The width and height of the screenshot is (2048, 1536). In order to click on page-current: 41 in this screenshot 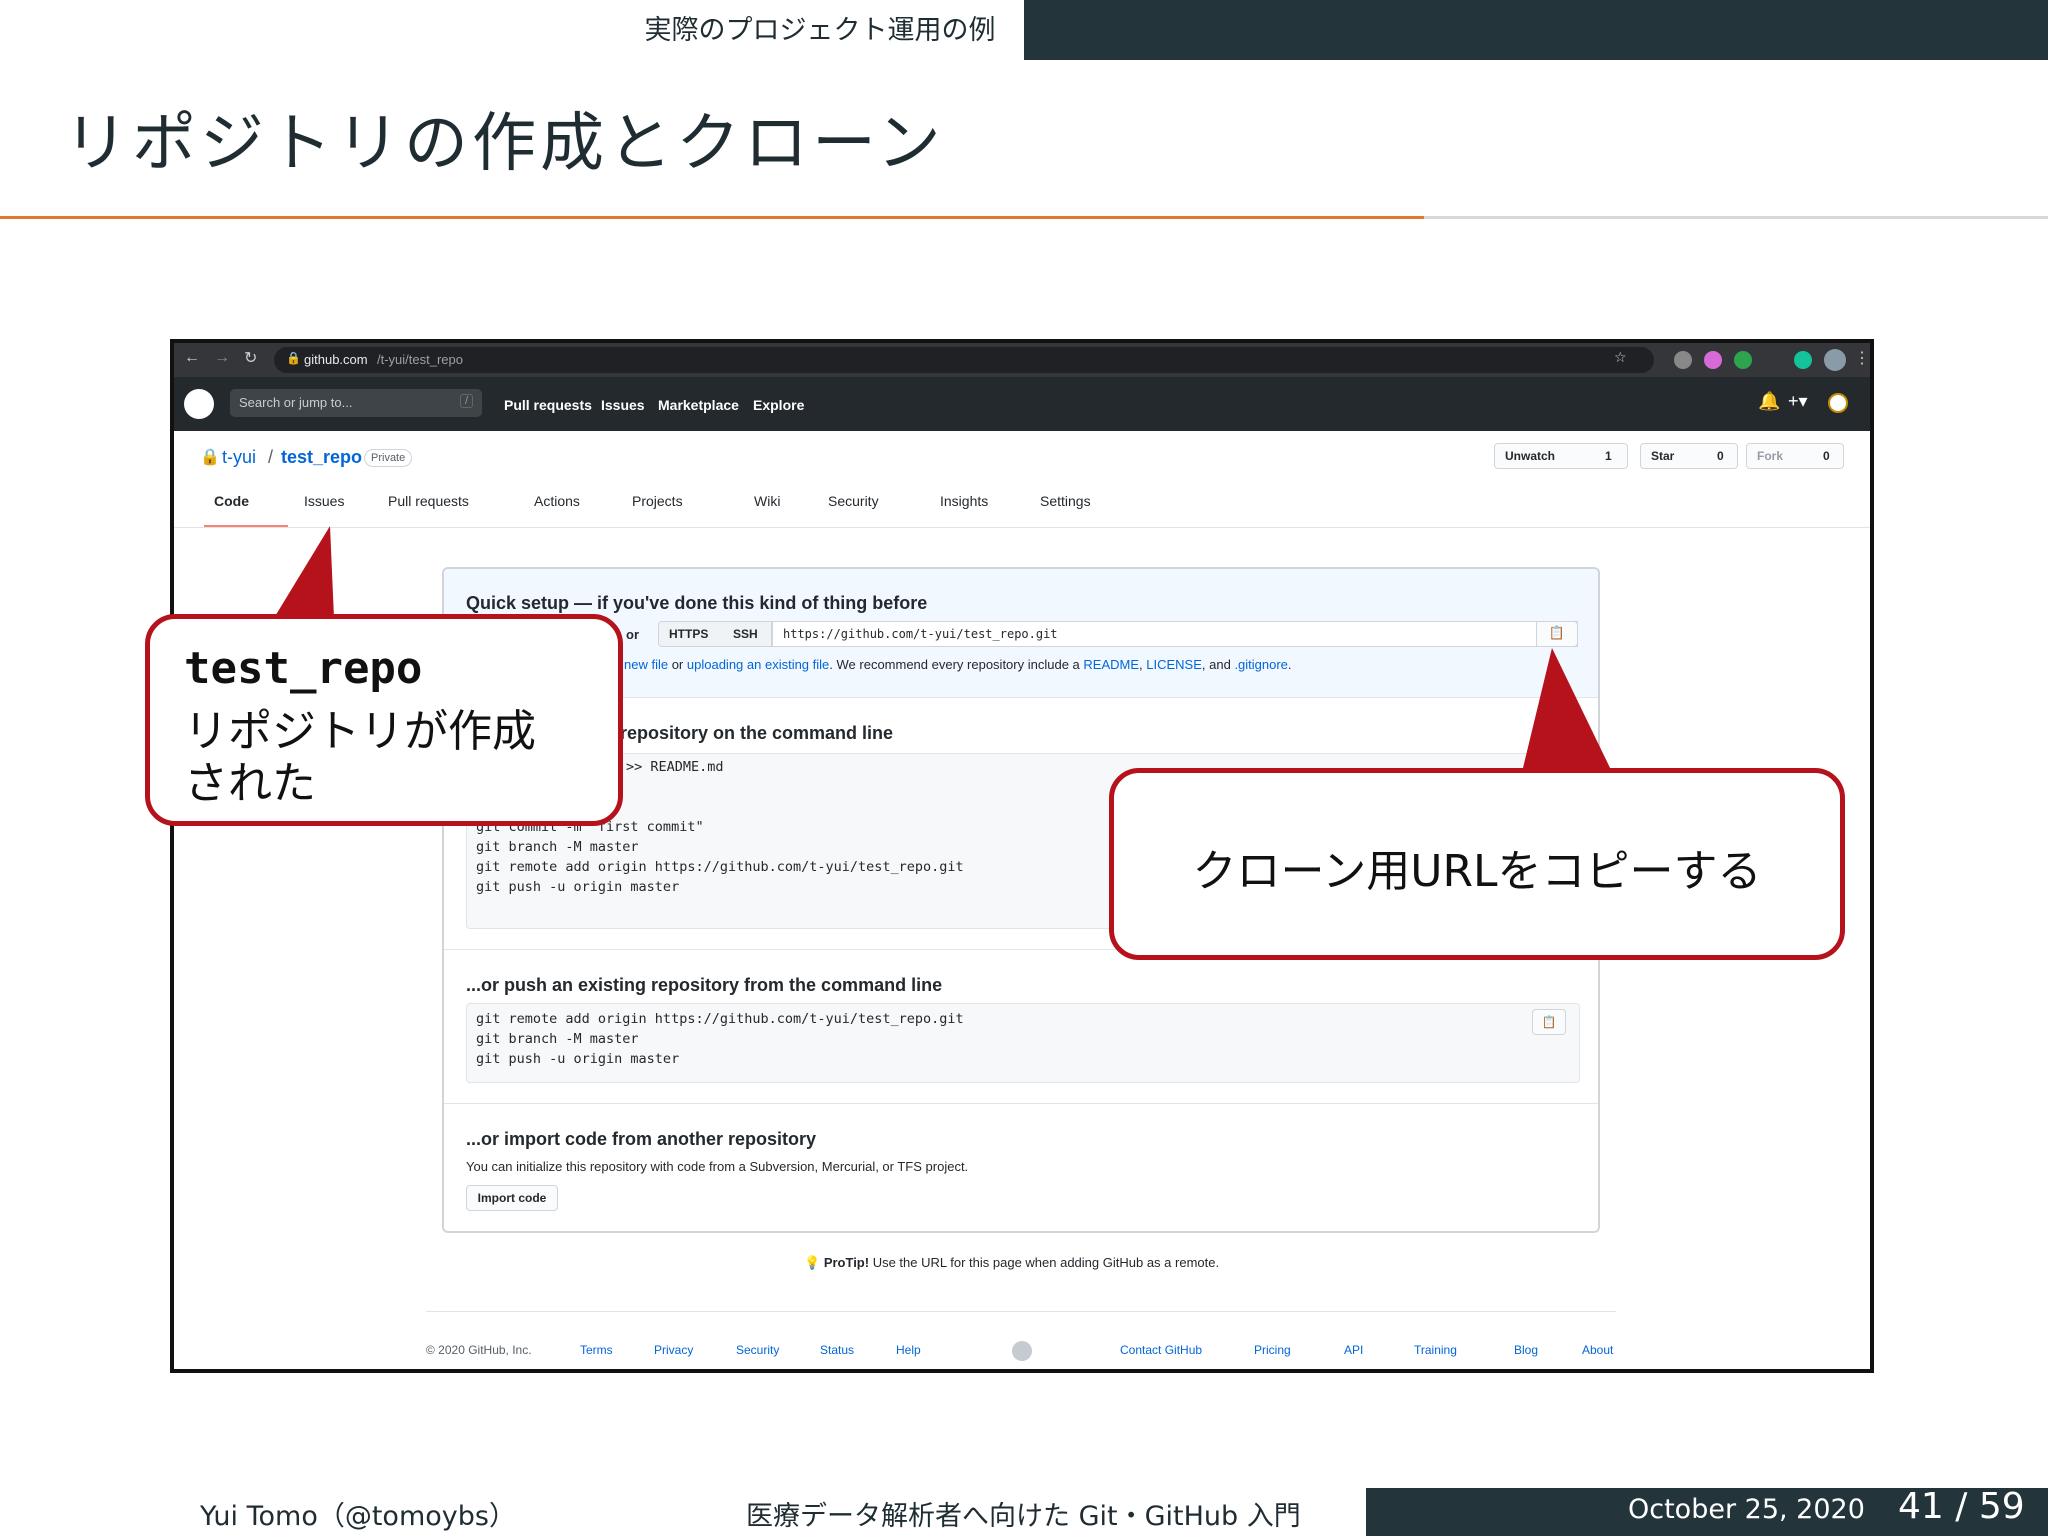, I will do `click(1921, 1506)`.